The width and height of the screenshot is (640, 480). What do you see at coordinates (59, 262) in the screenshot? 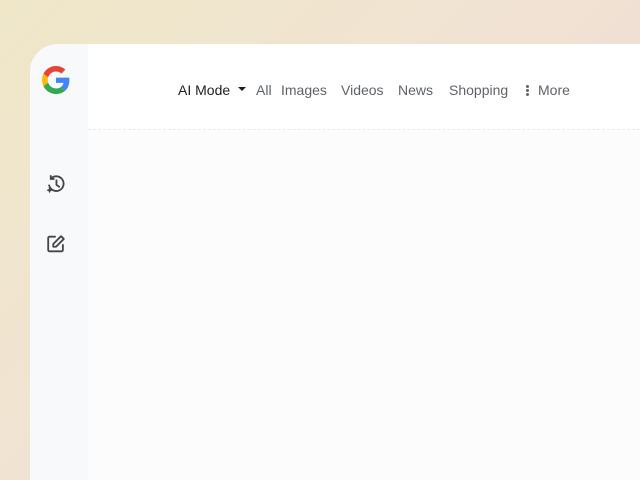
I see `sidebar-rail` at bounding box center [59, 262].